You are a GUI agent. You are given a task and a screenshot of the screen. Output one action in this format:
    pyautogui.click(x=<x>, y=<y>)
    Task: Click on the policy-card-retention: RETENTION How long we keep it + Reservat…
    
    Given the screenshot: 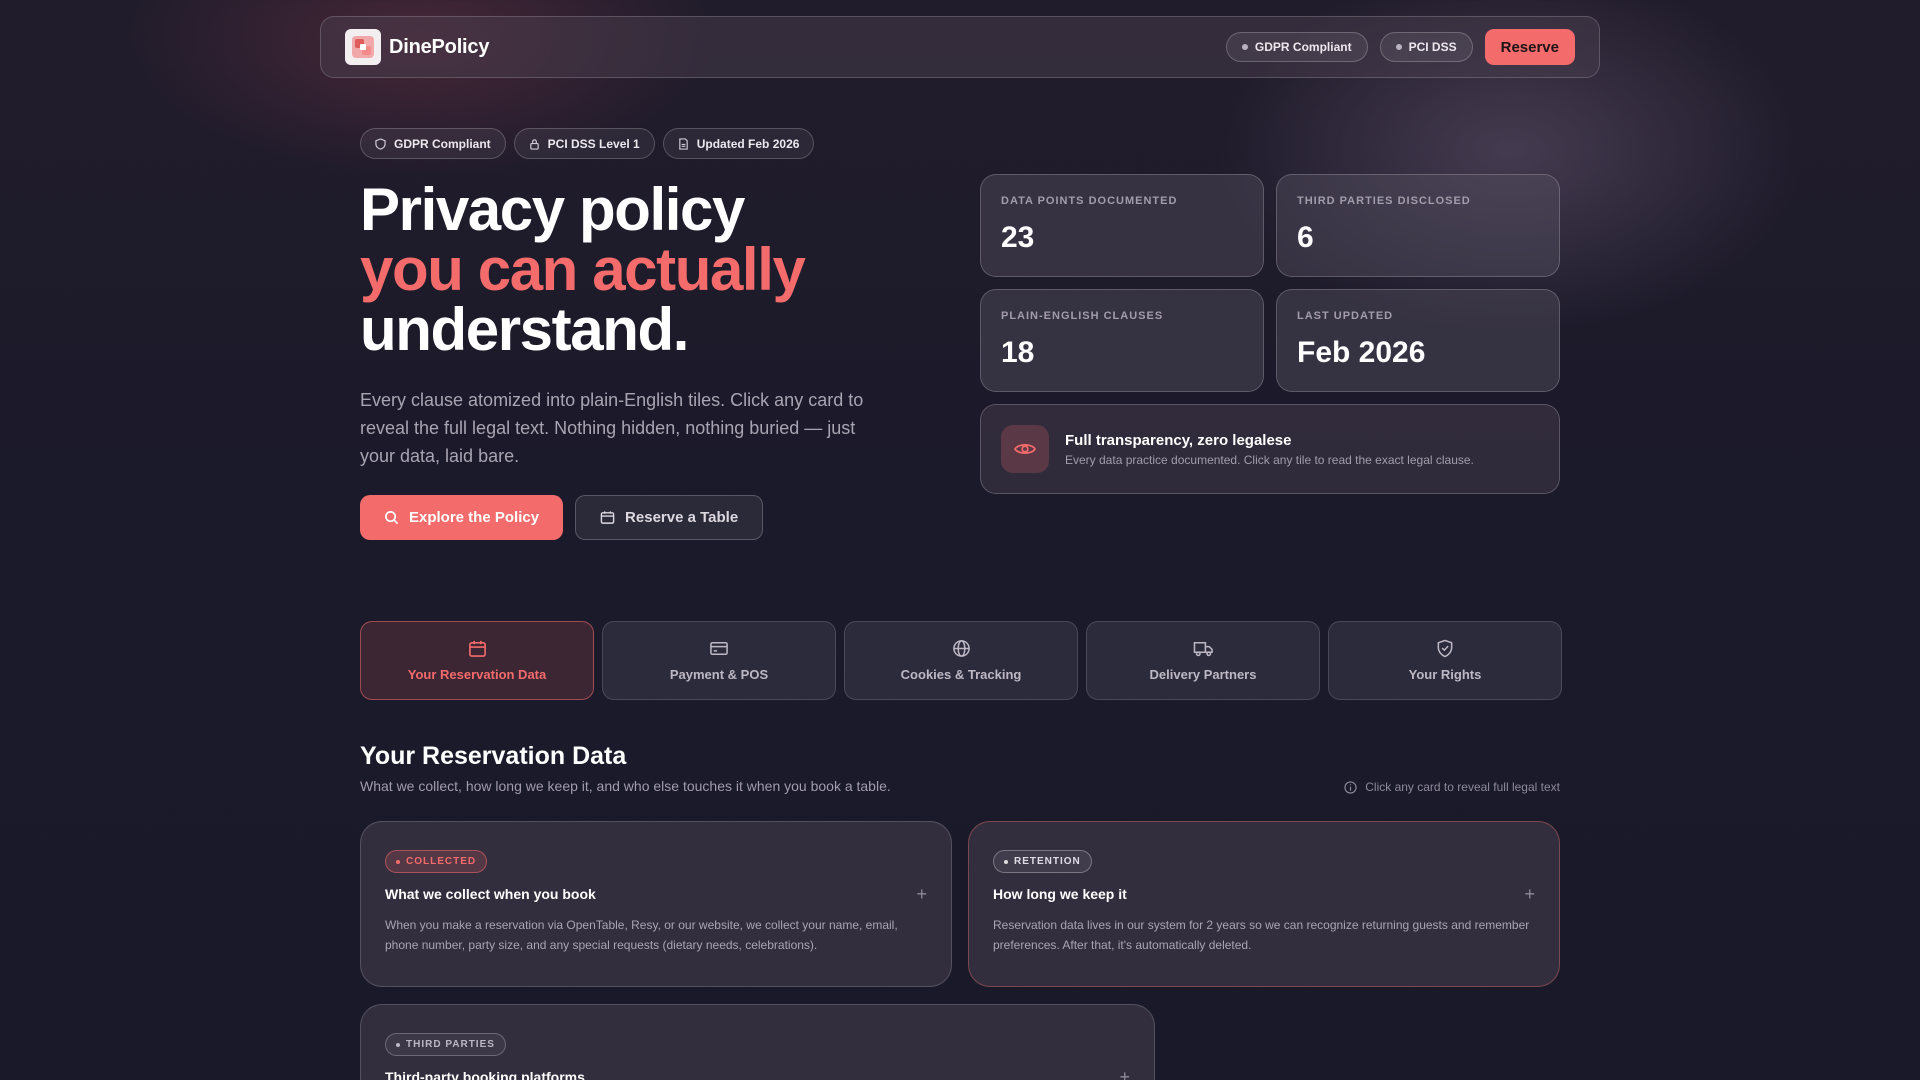 What is the action you would take?
    pyautogui.click(x=1264, y=904)
    